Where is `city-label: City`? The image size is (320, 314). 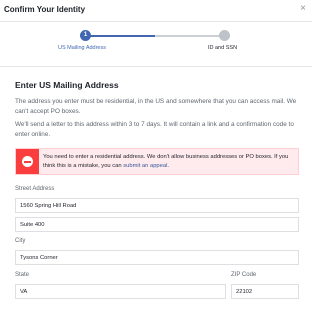
city-label: City is located at coordinates (20, 241).